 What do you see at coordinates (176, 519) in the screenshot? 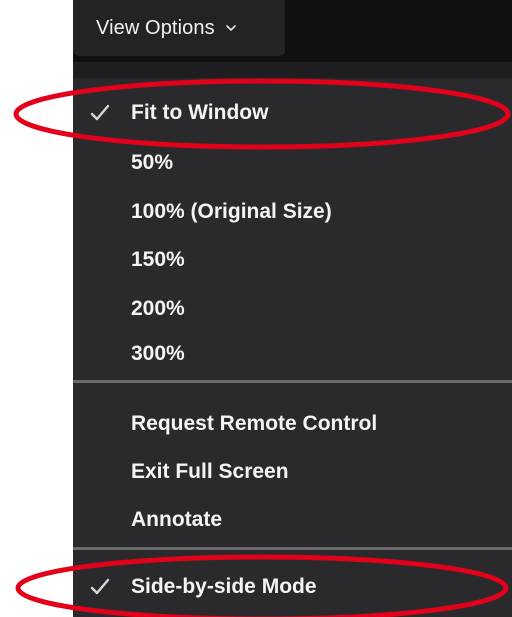
I see `menu-item-label: Annotate` at bounding box center [176, 519].